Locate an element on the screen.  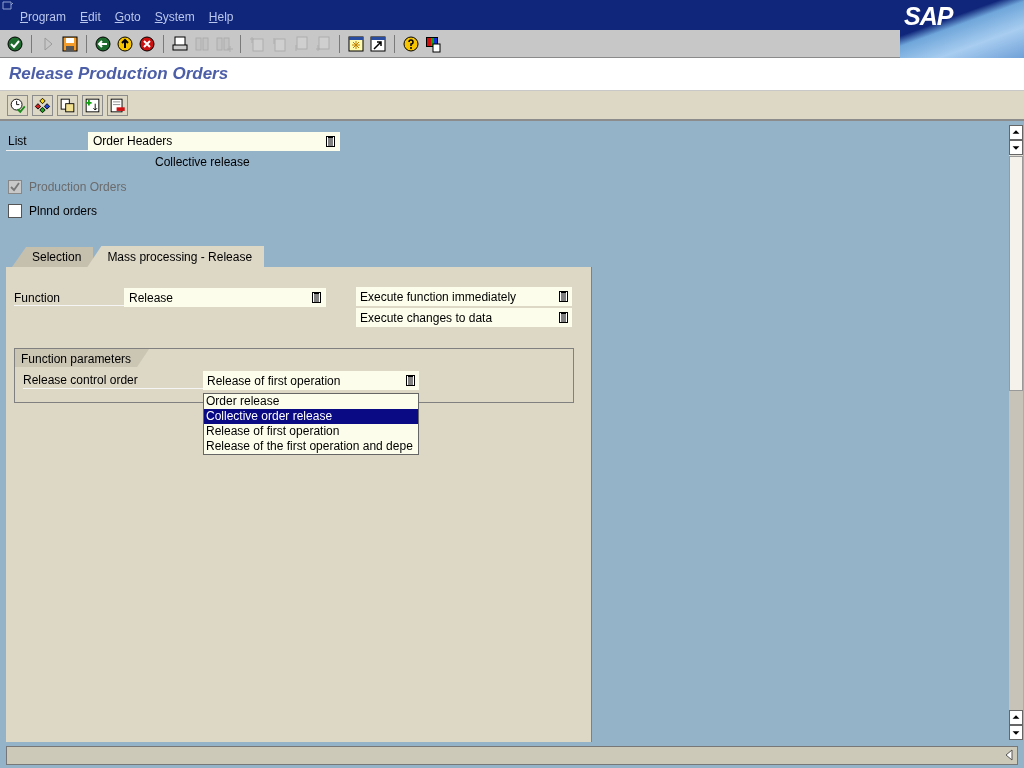
remove-icon is located at coordinates (117, 105).